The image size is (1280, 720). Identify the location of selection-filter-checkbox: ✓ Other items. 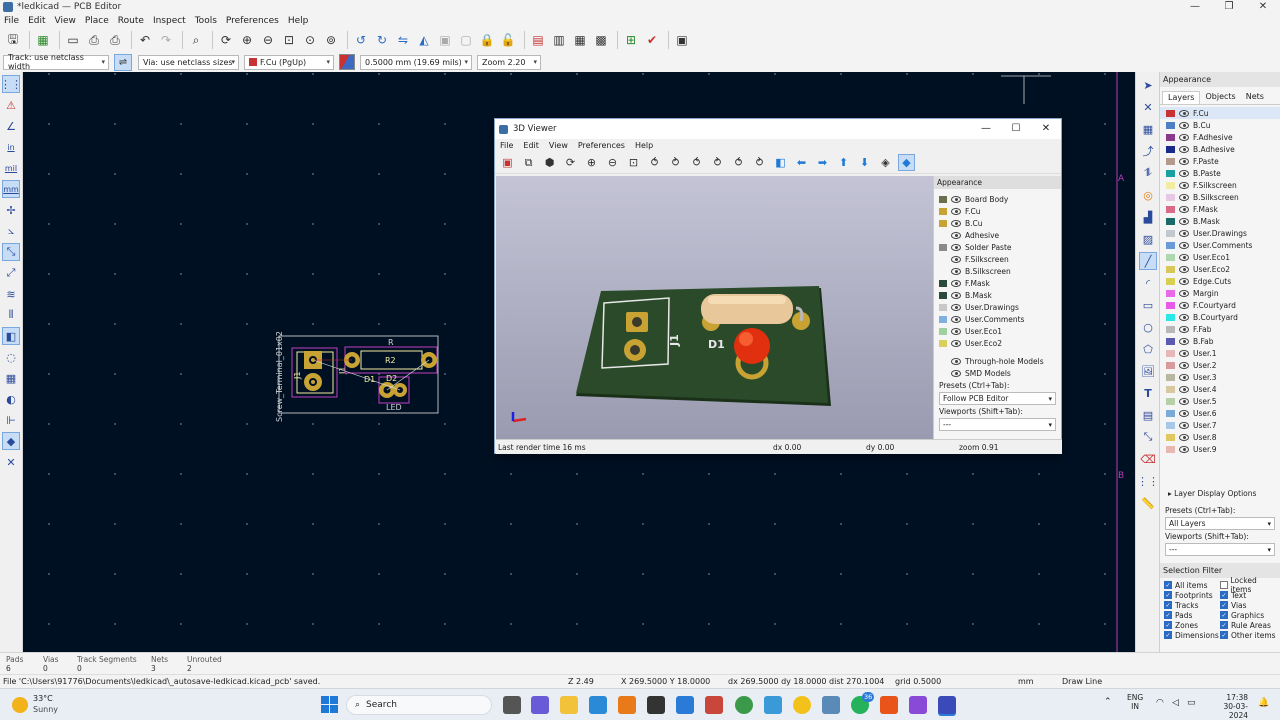
(1248, 635).